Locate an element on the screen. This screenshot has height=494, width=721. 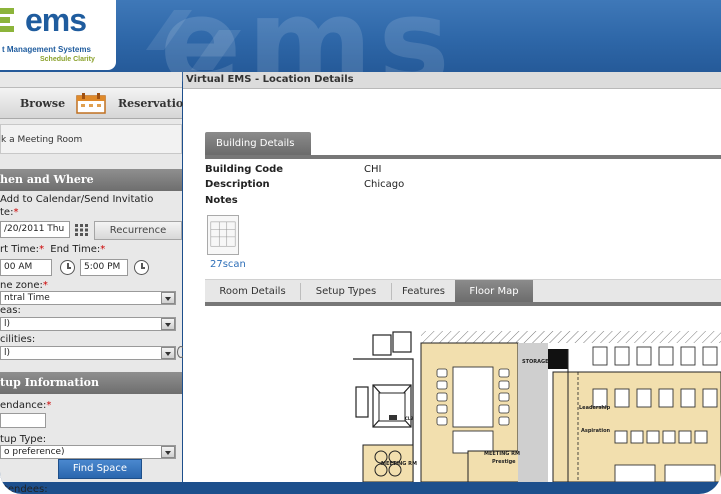
building-code-label: Building Code is located at coordinates (244, 169).